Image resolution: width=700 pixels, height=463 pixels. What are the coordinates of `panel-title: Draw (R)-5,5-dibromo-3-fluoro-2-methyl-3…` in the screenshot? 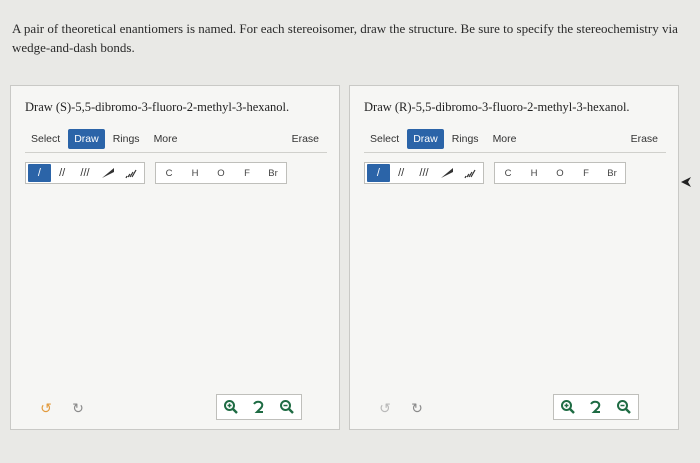 It's located at (497, 107).